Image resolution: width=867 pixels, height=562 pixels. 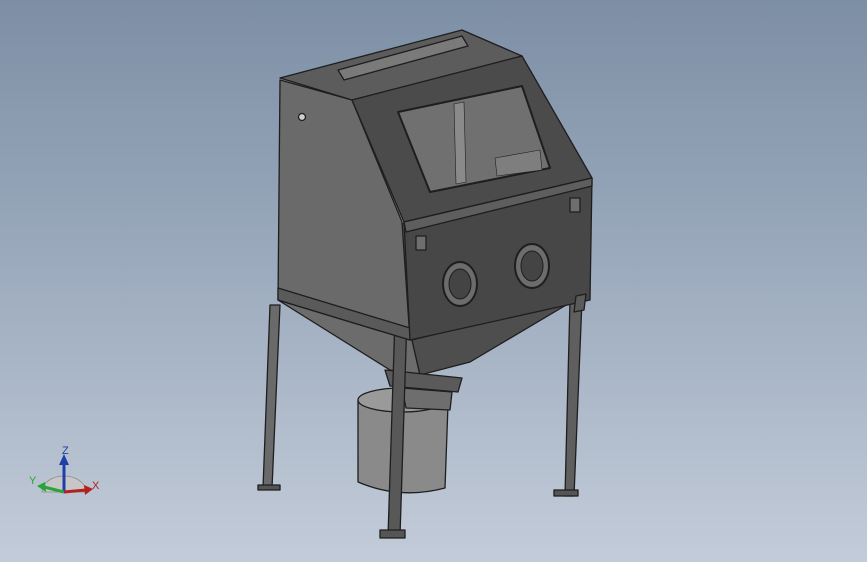 I want to click on window-reflection, so click(x=460, y=143).